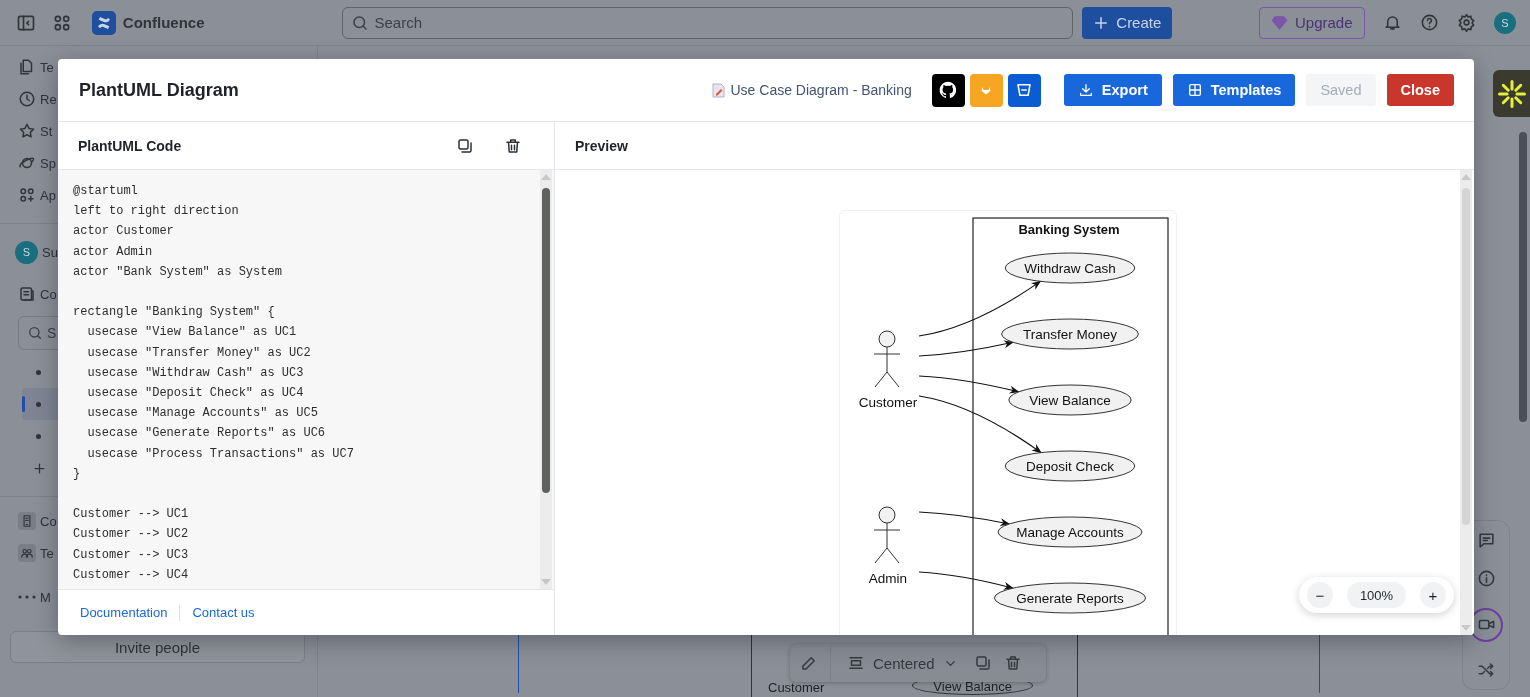 The height and width of the screenshot is (697, 1530). What do you see at coordinates (130, 145) in the screenshot?
I see `panel-title: PlantUML Code` at bounding box center [130, 145].